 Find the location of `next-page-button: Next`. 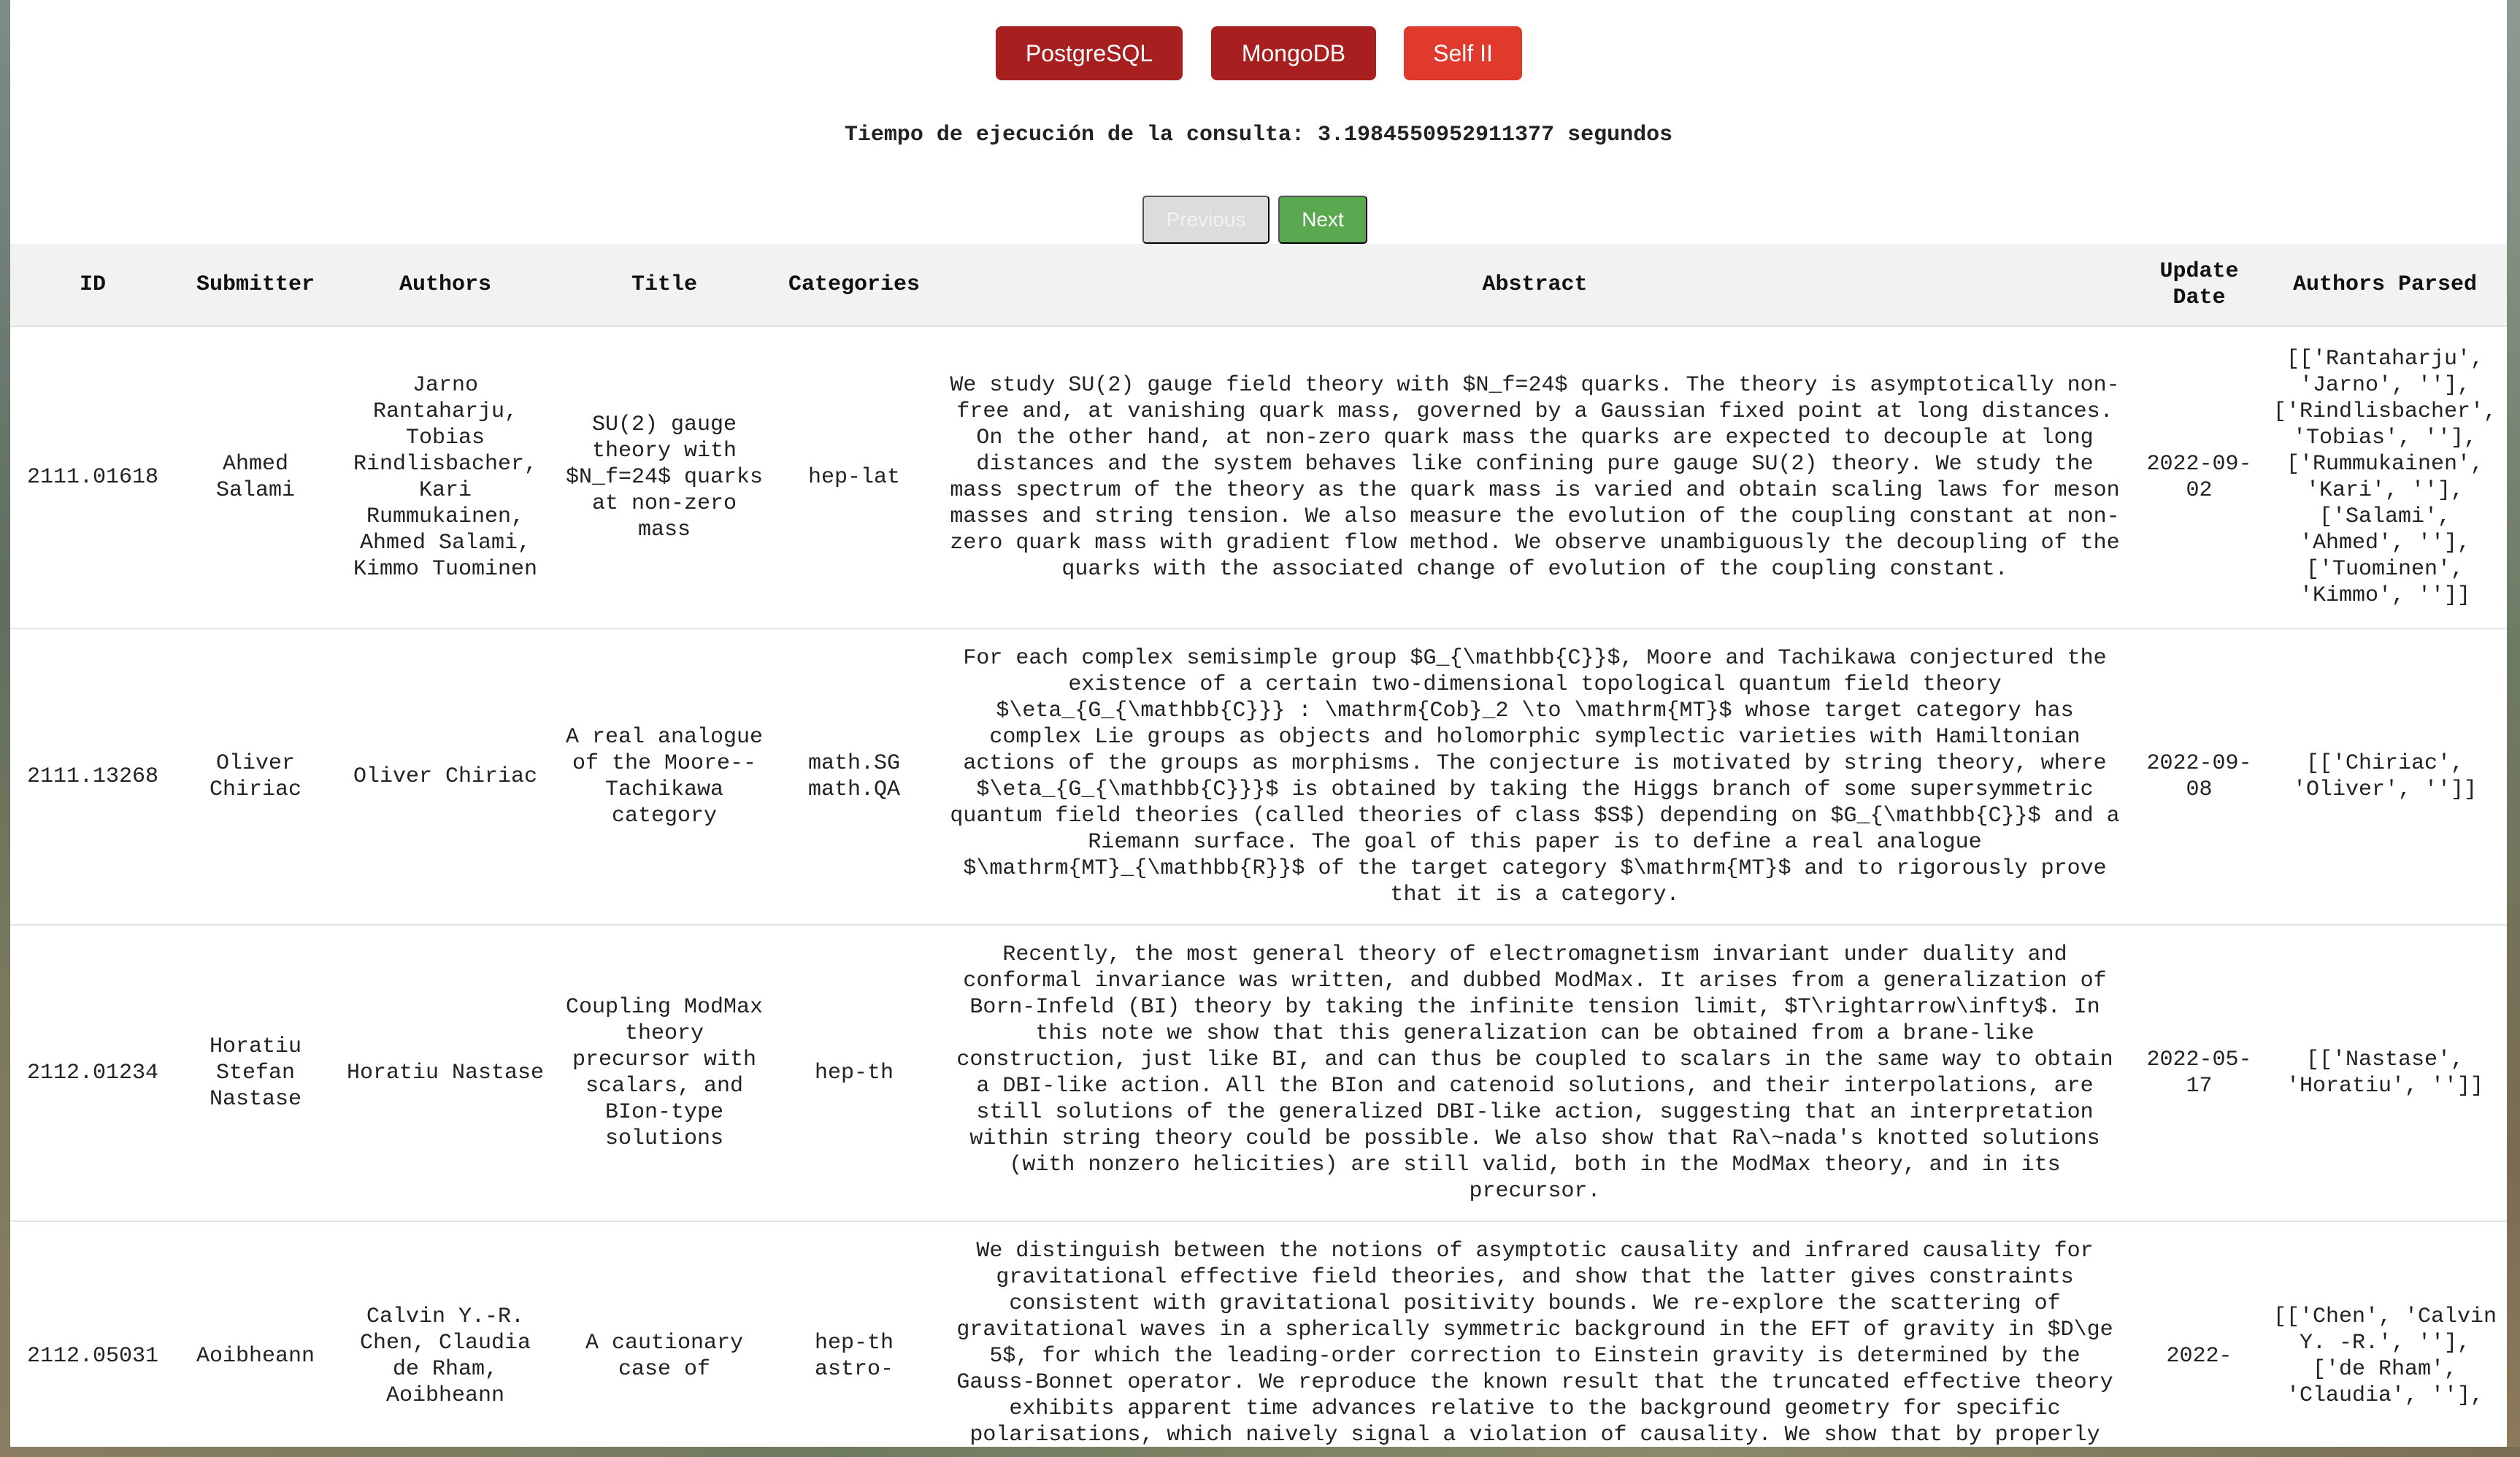

next-page-button: Next is located at coordinates (1322, 220).